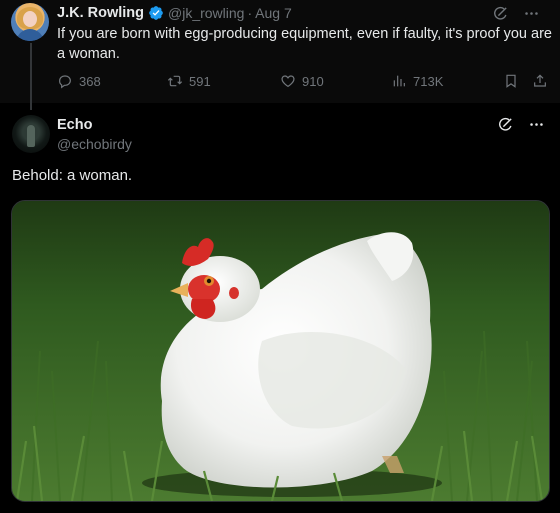  I want to click on tweet-header: J.K. Rowling @jk_rowling · Aug 7, so click(174, 13).